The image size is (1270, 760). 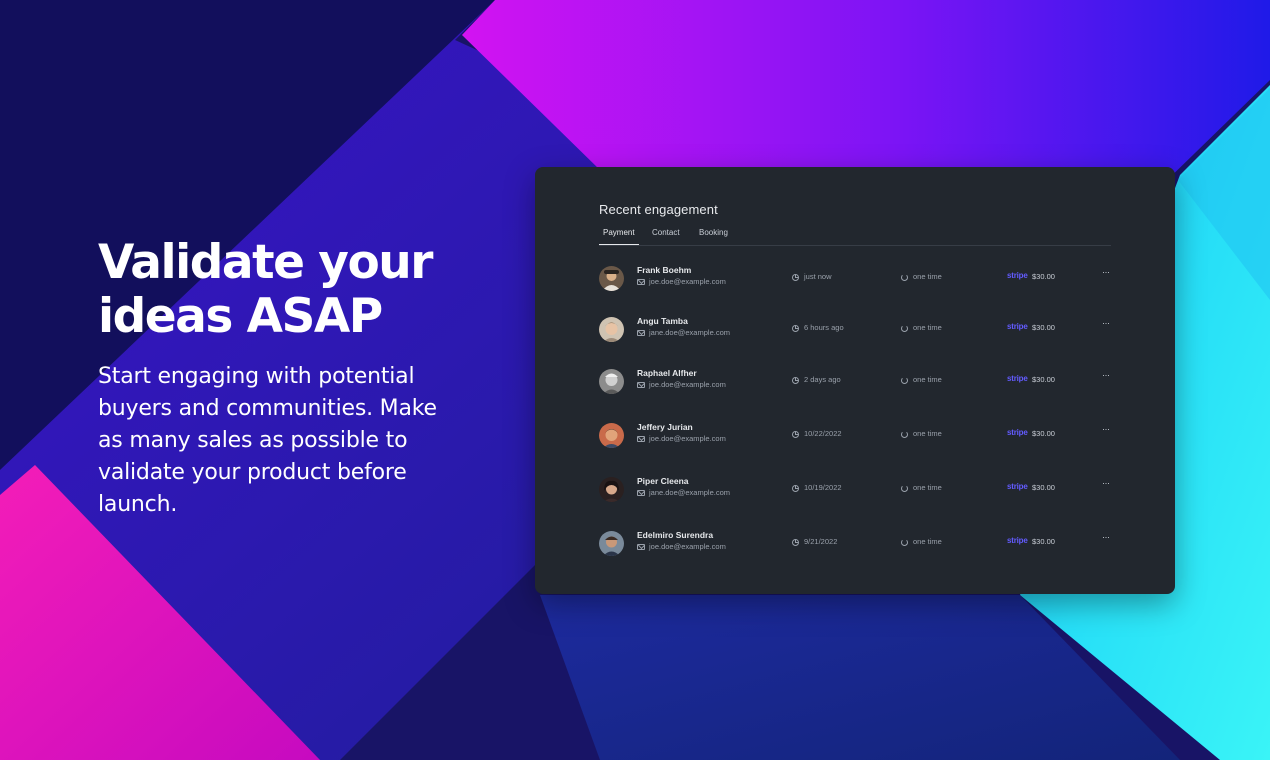 What do you see at coordinates (821, 541) in the screenshot?
I see `time-text: 9/21/2022` at bounding box center [821, 541].